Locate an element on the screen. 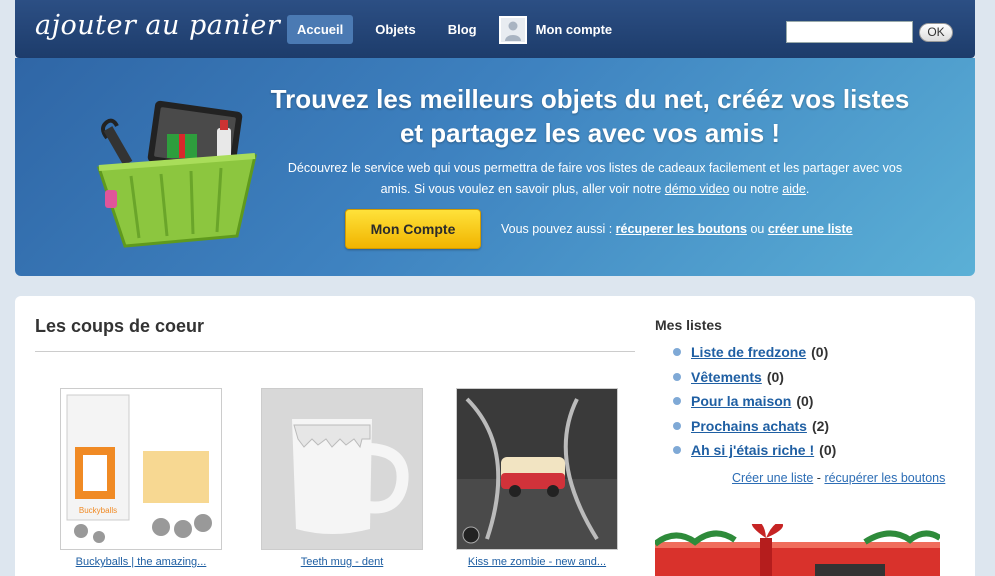 This screenshot has width=995, height=576. hero-desc-end: . is located at coordinates (807, 189).